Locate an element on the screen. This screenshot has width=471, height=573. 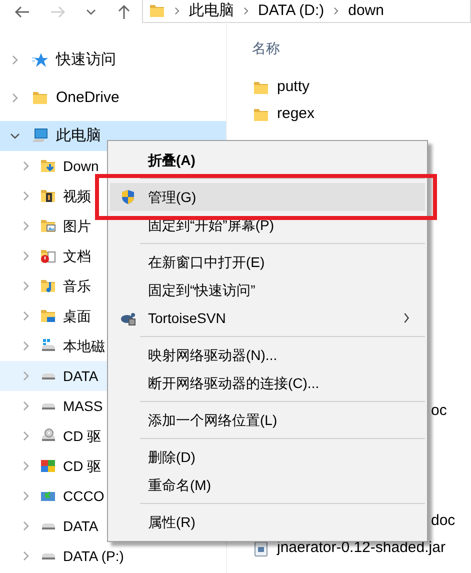
tree-item-label: DATA (P:) is located at coordinates (93, 556).